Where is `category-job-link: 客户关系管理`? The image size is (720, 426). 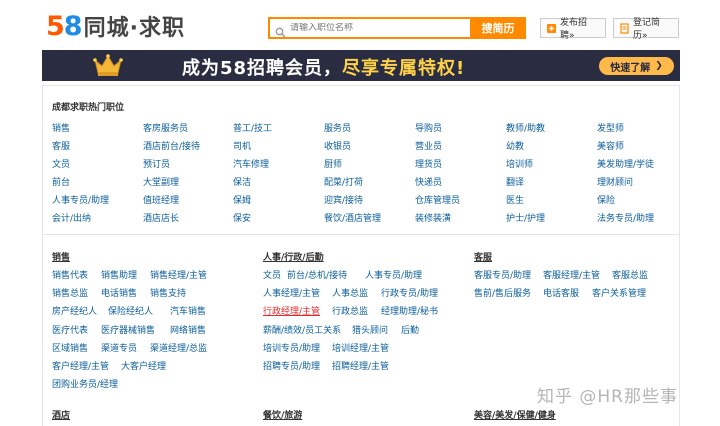
category-job-link: 客户关系管理 is located at coordinates (619, 292).